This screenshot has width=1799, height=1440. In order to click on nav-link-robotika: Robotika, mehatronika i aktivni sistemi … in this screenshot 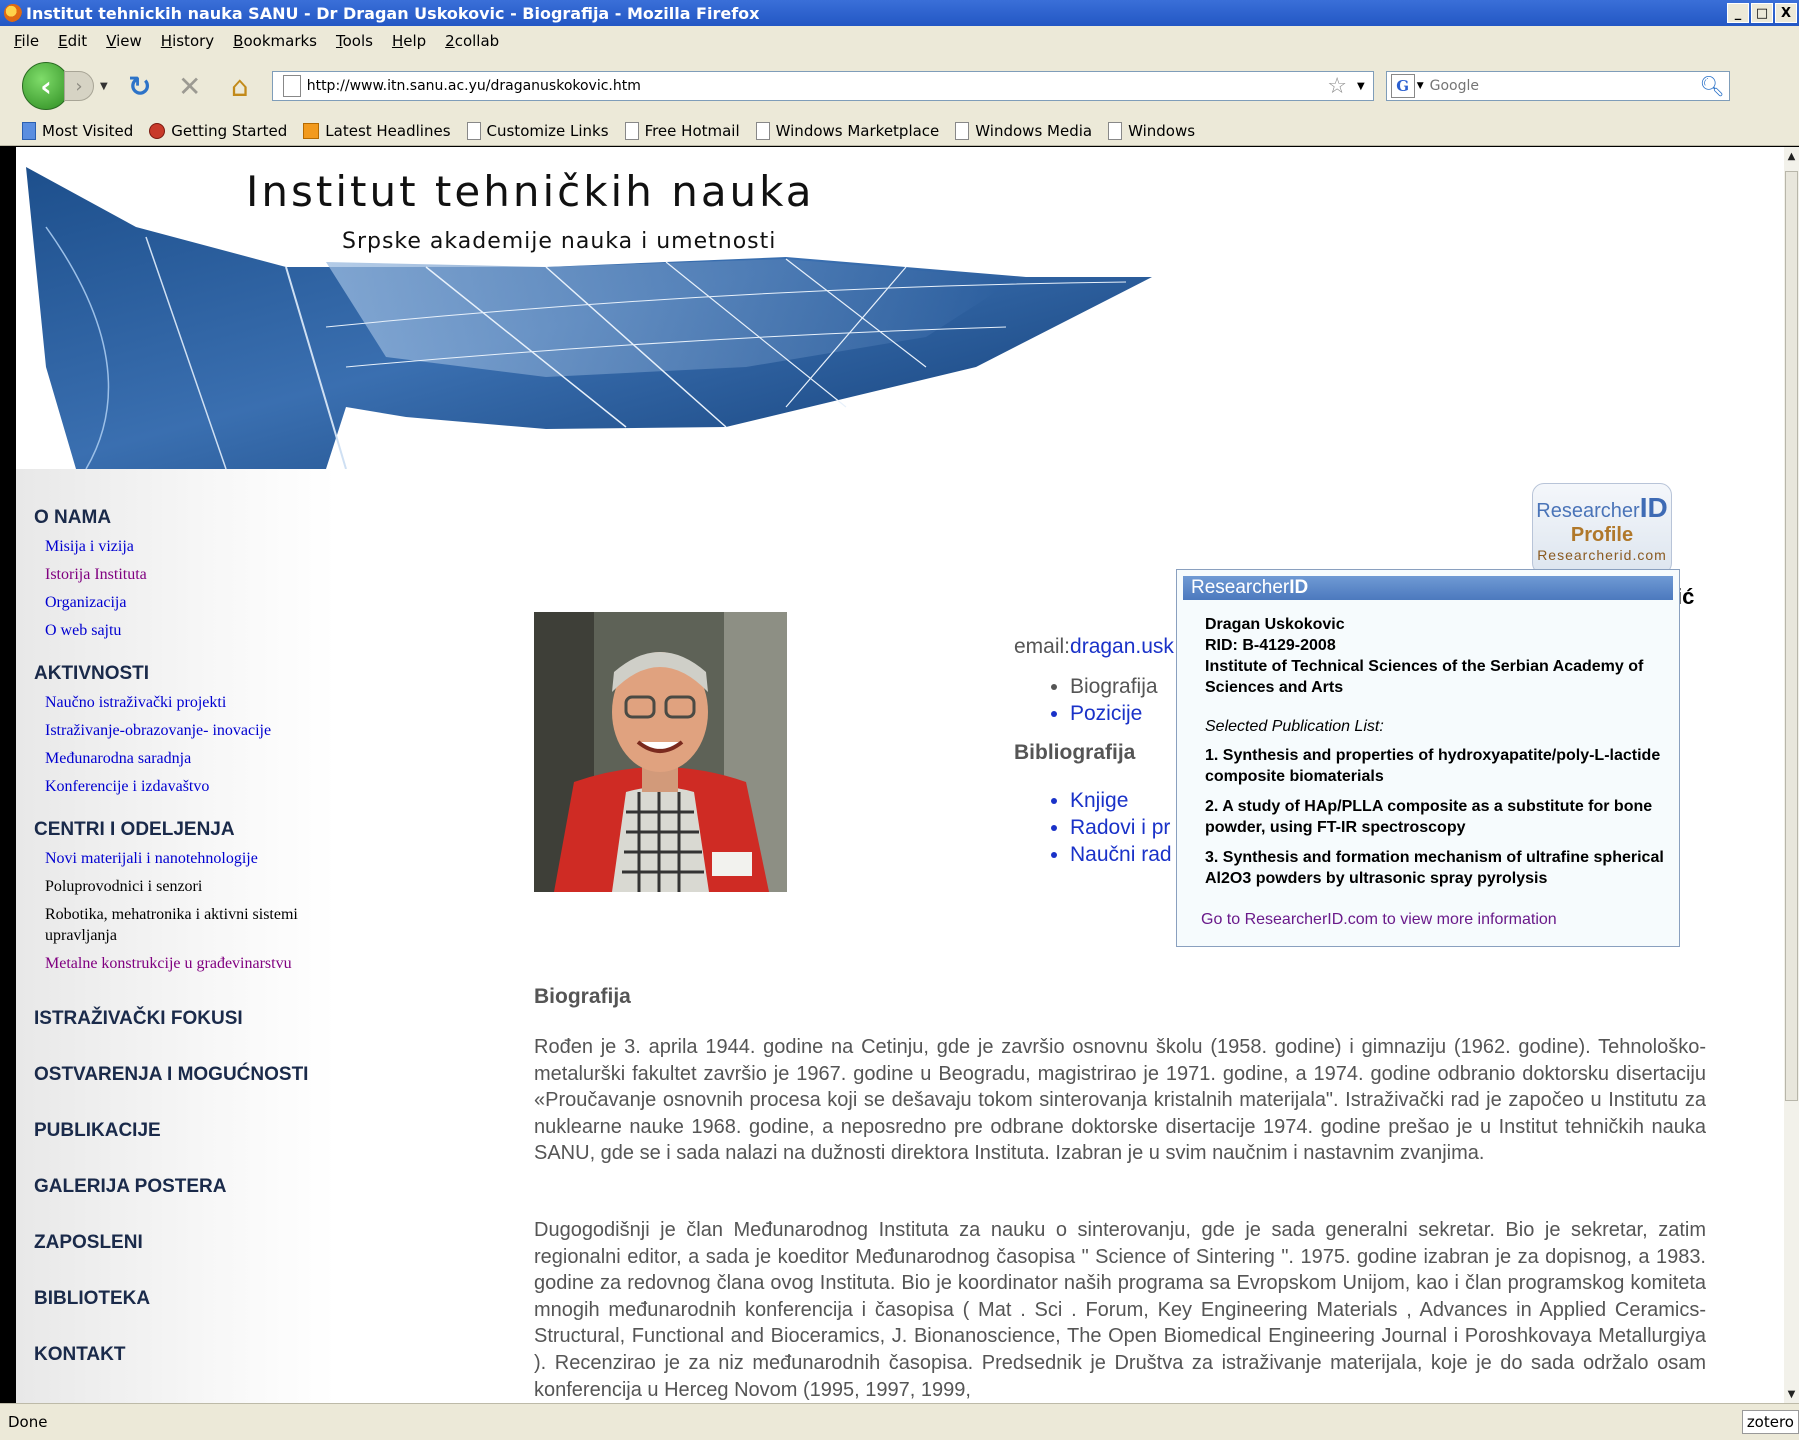, I will do `click(199, 925)`.